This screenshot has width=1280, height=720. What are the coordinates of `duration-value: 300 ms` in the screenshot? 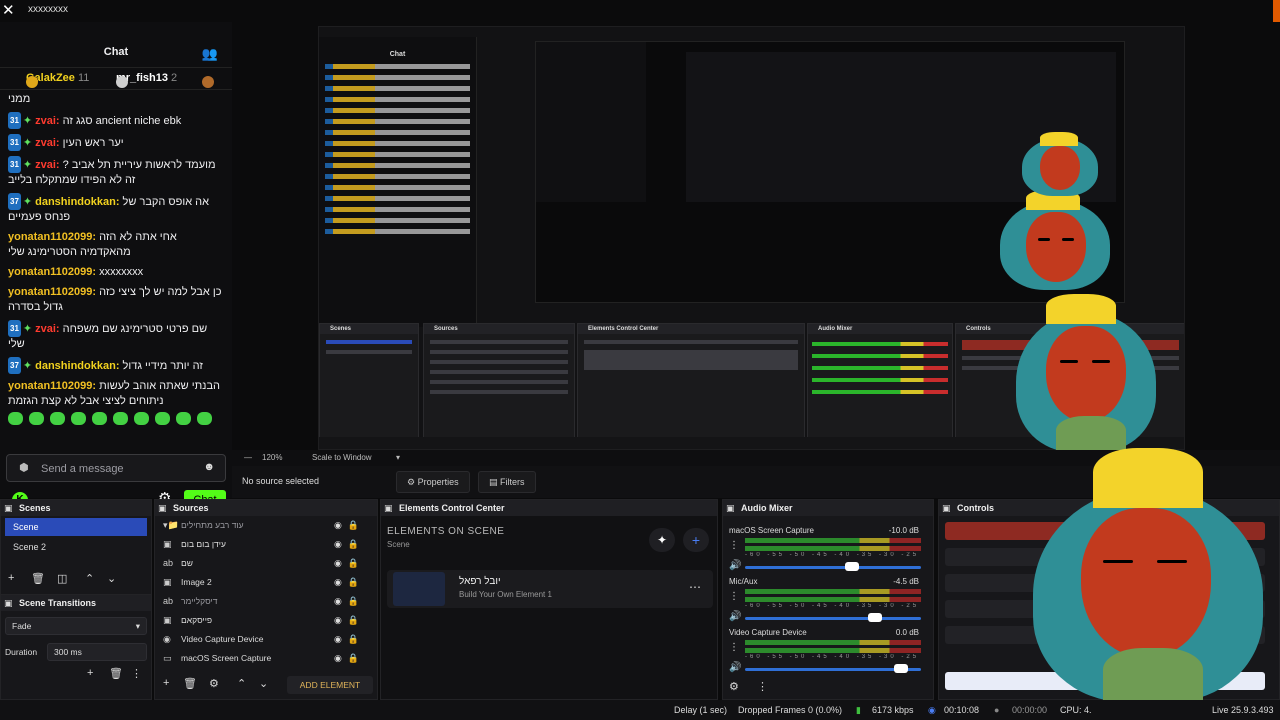 It's located at (68, 652).